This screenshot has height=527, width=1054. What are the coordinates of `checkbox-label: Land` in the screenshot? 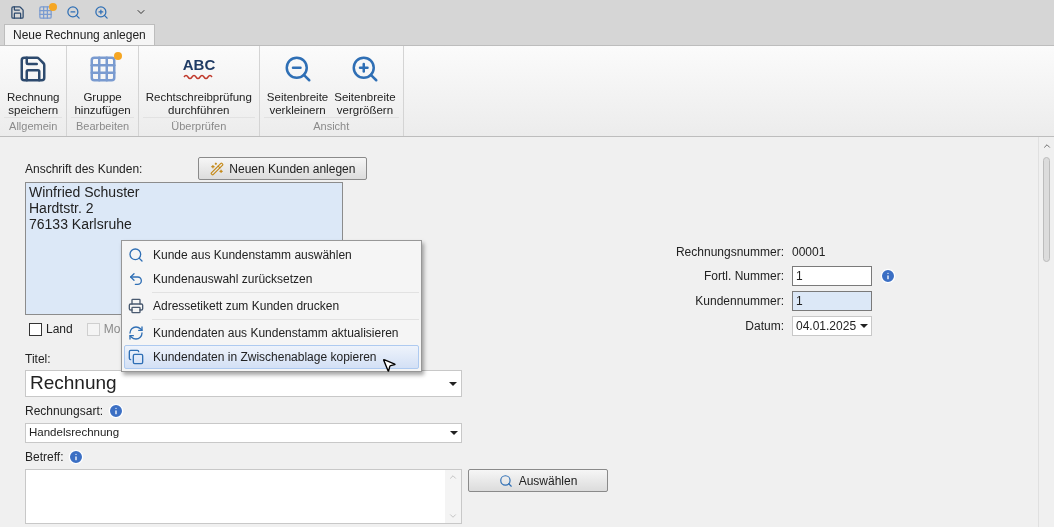 It's located at (59, 329).